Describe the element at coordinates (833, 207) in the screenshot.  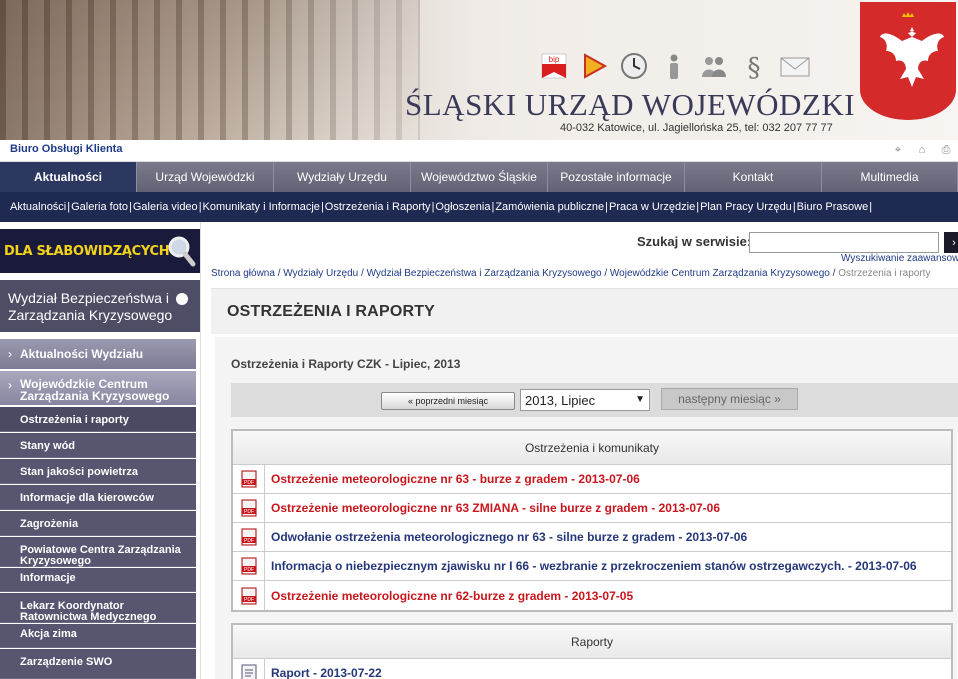
I see `subnav-link: Biuro Prasowe` at that location.